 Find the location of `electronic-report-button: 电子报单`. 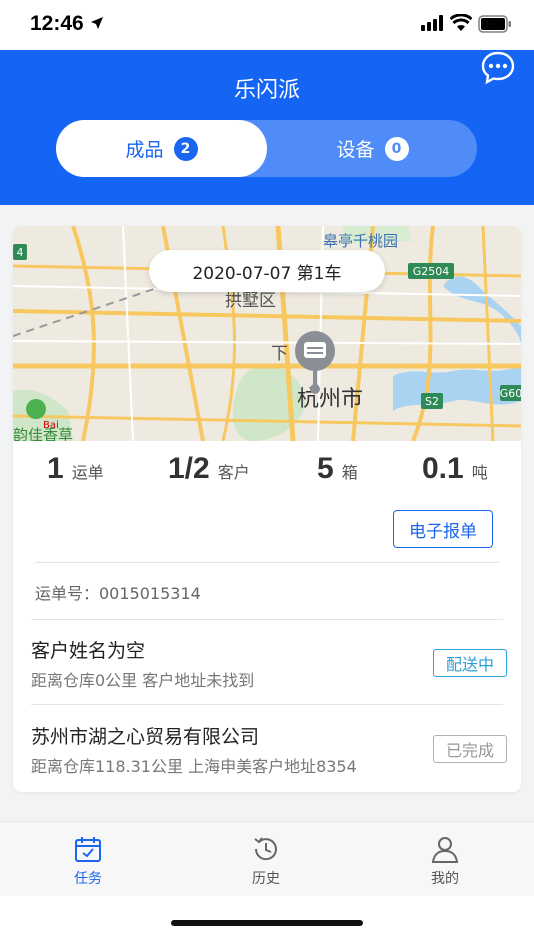

electronic-report-button: 电子报单 is located at coordinates (443, 529).